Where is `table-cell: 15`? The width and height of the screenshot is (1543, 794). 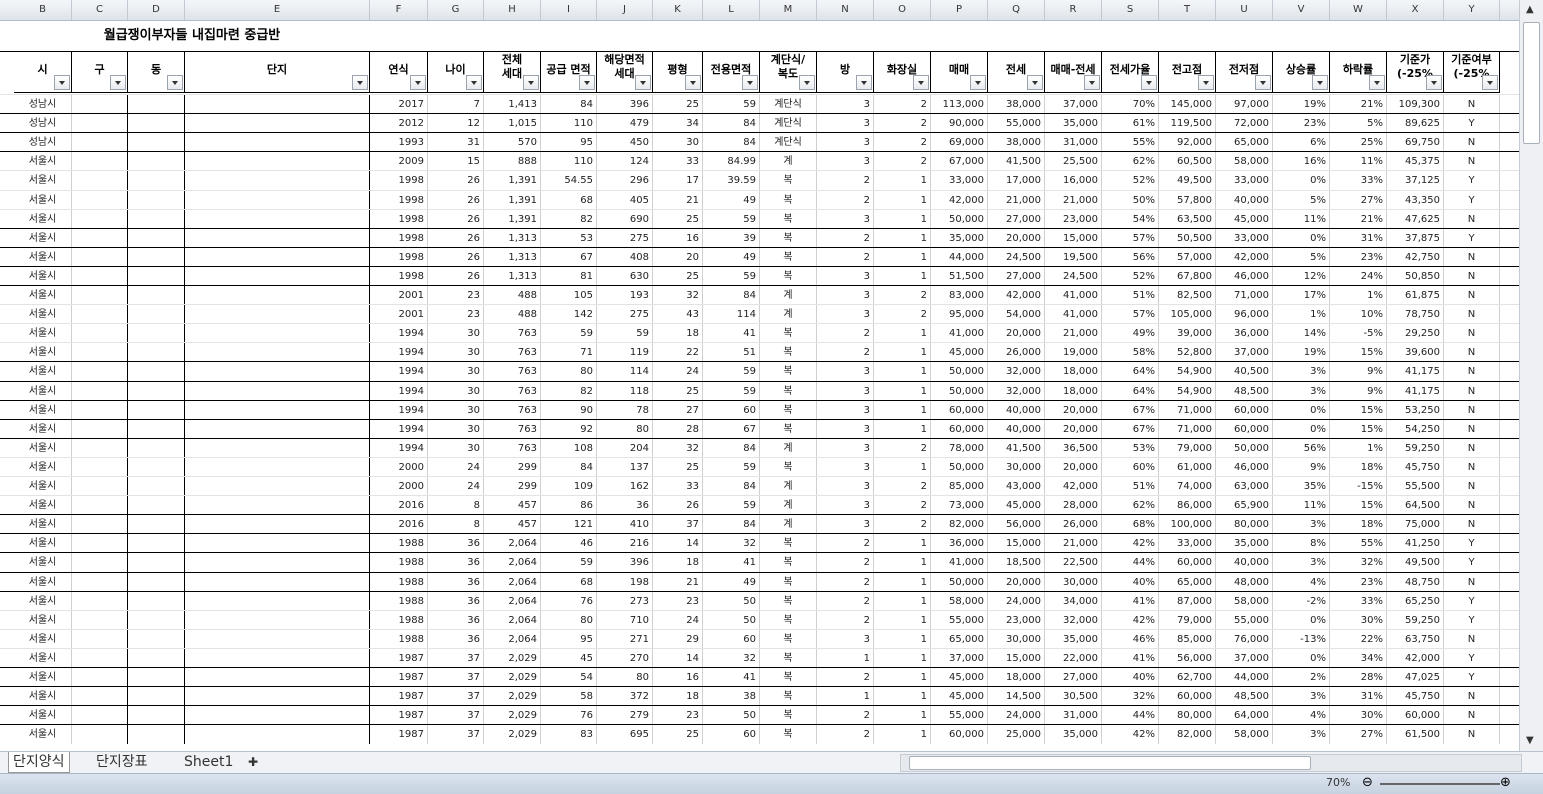 table-cell: 15 is located at coordinates (456, 162).